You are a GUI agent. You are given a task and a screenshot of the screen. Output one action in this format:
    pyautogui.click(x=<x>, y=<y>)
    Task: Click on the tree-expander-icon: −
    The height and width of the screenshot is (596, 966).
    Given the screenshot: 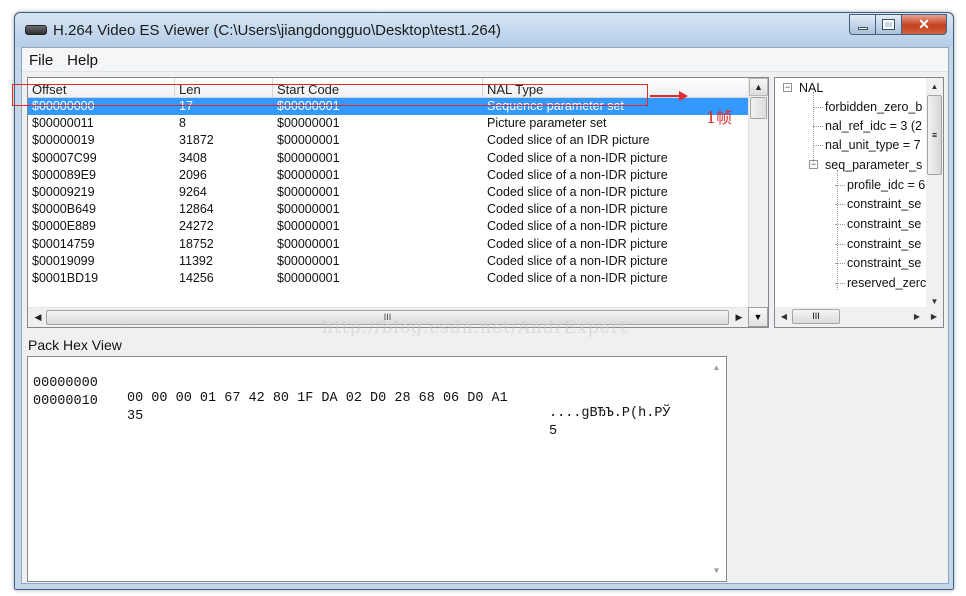 What is the action you would take?
    pyautogui.click(x=787, y=87)
    